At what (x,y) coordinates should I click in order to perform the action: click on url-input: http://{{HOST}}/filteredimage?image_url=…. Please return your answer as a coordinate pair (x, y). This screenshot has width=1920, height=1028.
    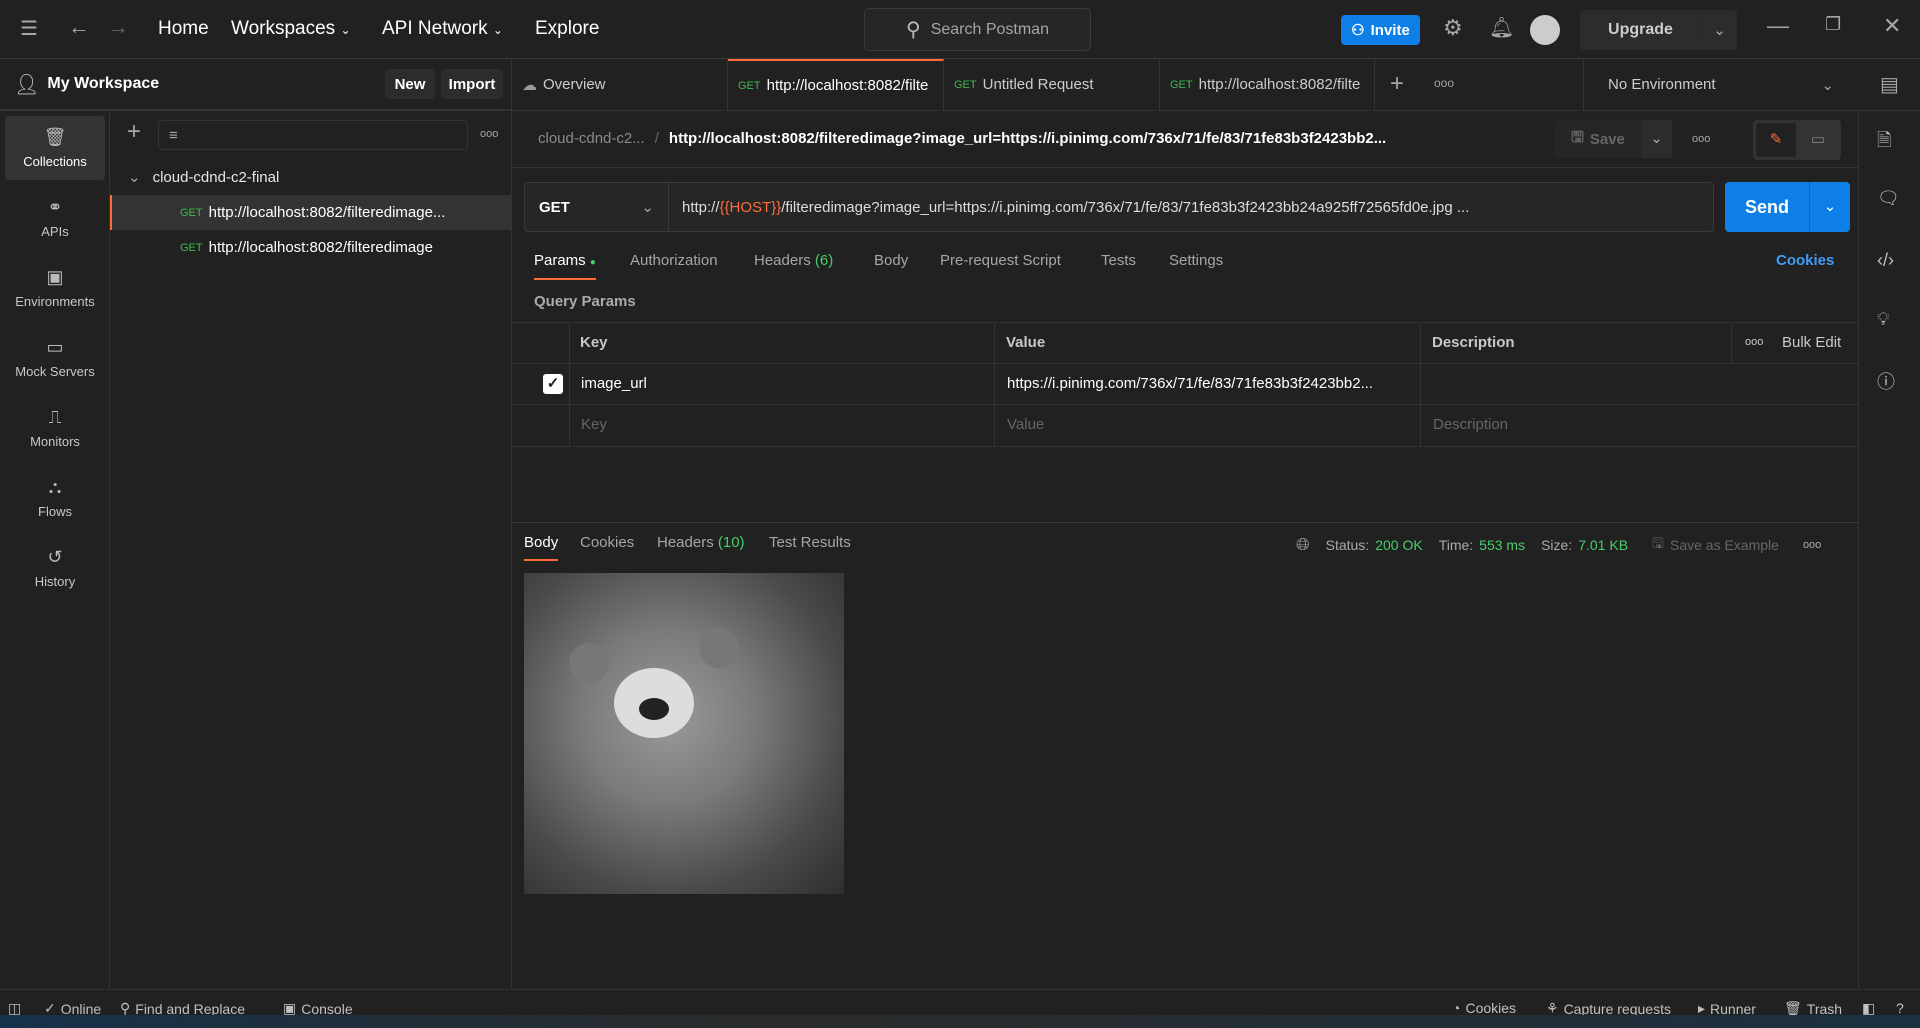
    Looking at the image, I should click on (1069, 207).